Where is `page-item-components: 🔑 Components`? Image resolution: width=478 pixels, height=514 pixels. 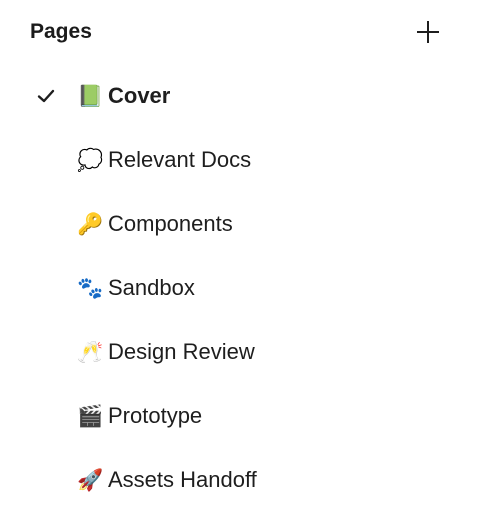 page-item-components: 🔑 Components is located at coordinates (239, 224).